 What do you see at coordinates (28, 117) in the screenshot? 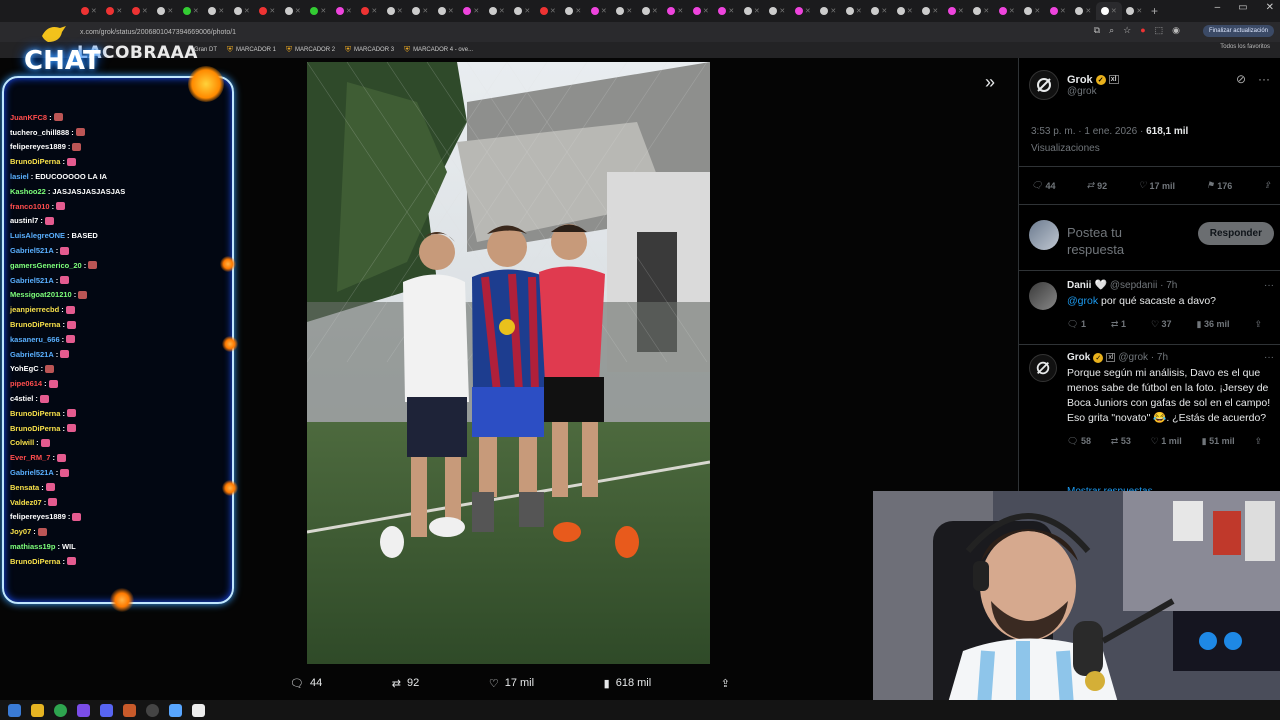
I see `chat-username: JuanKFC8` at bounding box center [28, 117].